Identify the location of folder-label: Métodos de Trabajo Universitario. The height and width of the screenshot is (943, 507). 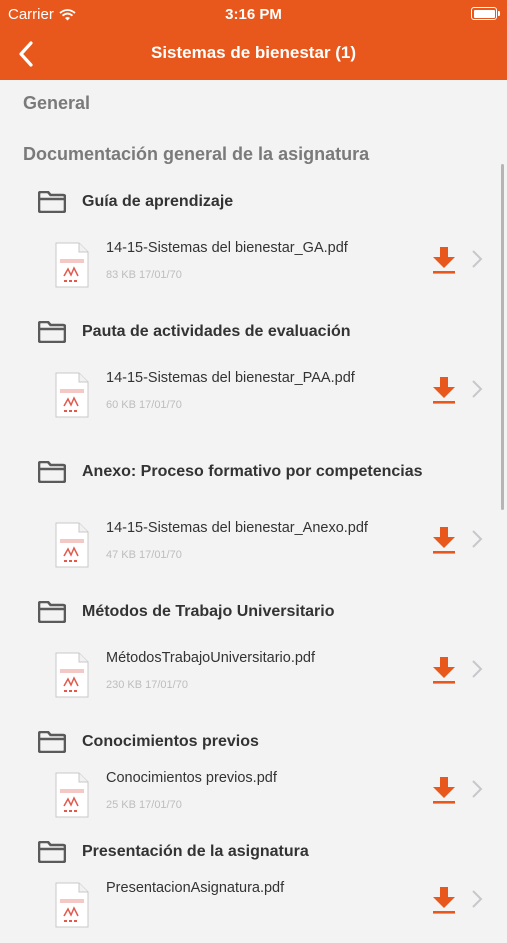
(208, 611).